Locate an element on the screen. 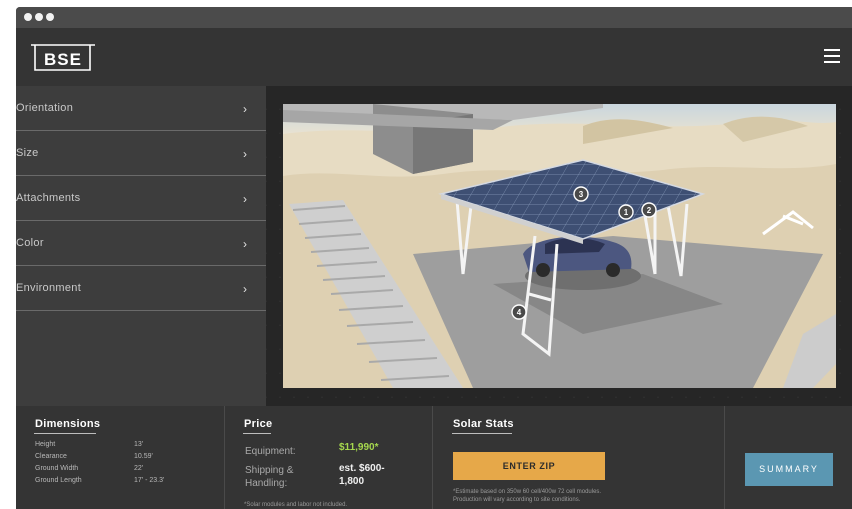 This screenshot has width=852, height=509. price-footnote: *Solar modules and labor not included. is located at coordinates (296, 505).